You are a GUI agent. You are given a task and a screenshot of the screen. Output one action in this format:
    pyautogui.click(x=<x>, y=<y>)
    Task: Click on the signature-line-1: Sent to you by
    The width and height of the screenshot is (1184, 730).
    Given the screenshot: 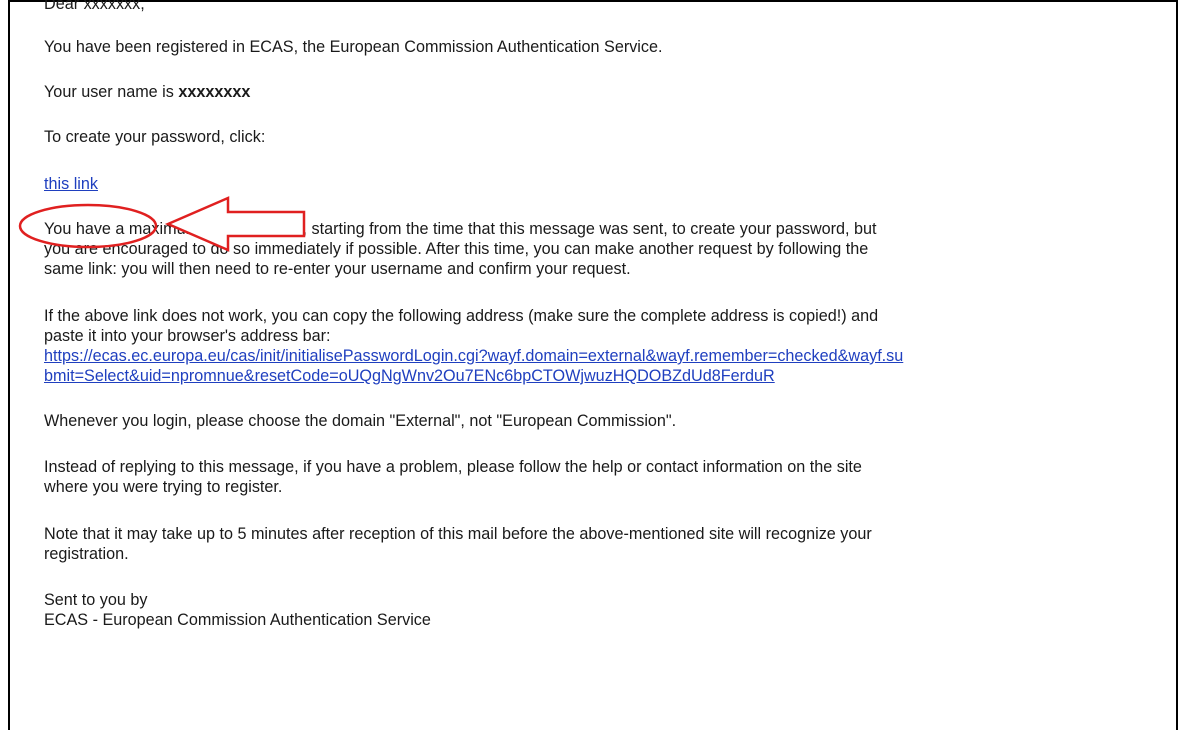 What is the action you would take?
    pyautogui.click(x=96, y=600)
    